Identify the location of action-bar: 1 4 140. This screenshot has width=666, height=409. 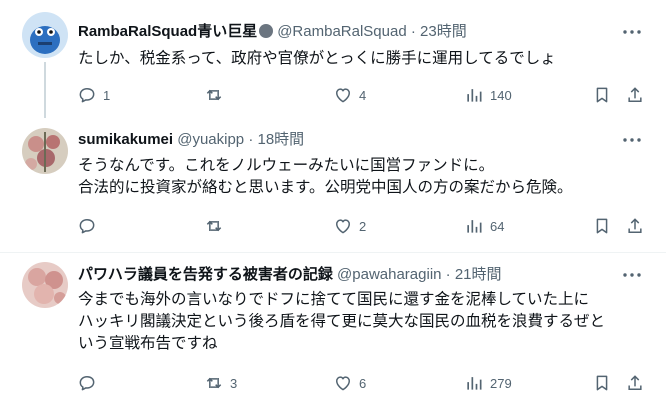
(358, 95).